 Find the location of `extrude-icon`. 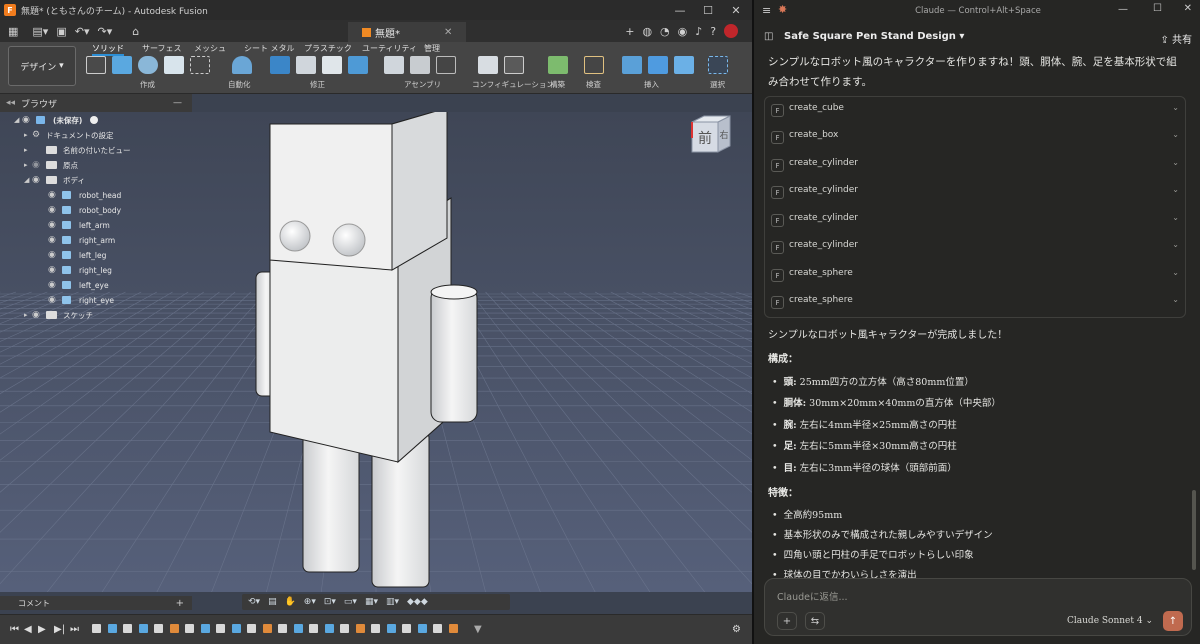

extrude-icon is located at coordinates (122, 65).